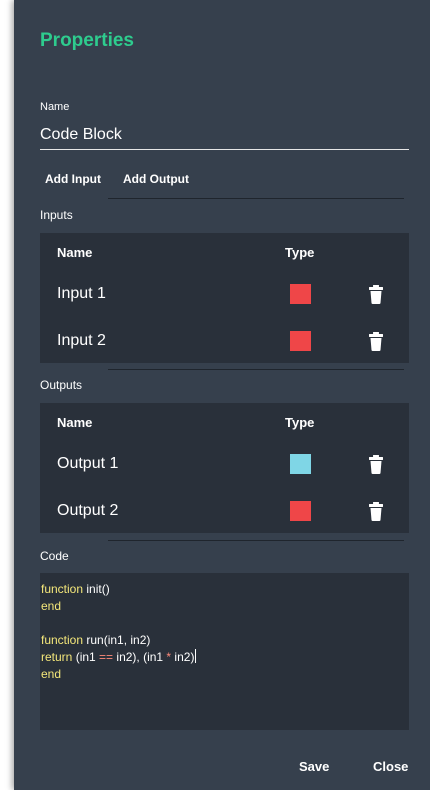  Describe the element at coordinates (96, 589) in the screenshot. I see `code-text: init()` at that location.